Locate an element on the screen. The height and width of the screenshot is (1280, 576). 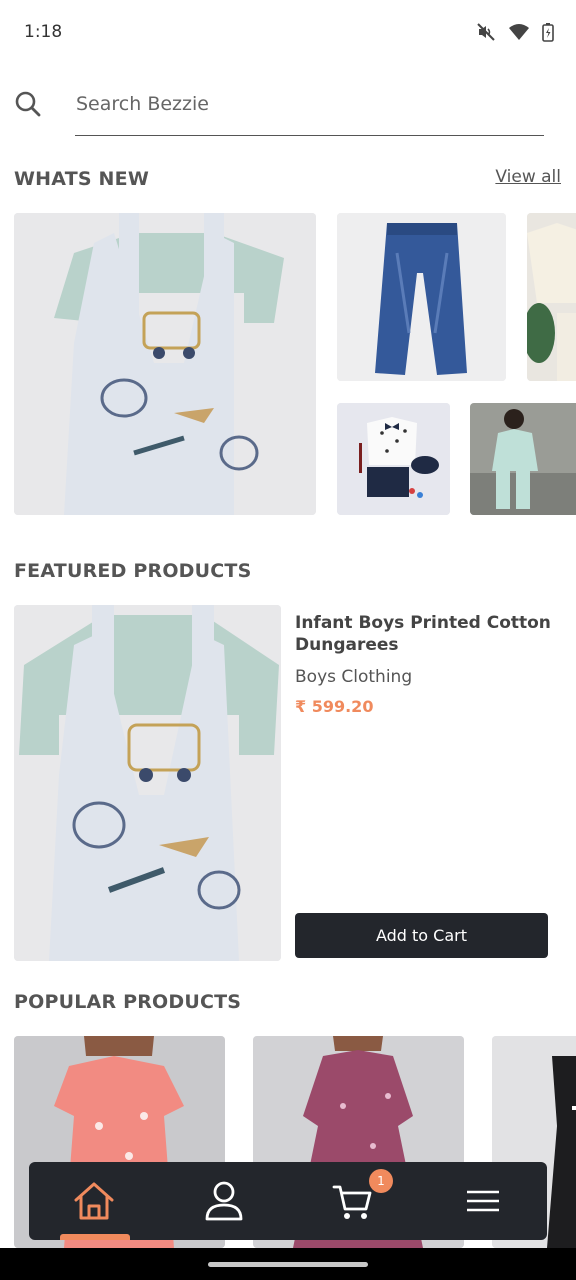
mute-icon is located at coordinates (486, 32).